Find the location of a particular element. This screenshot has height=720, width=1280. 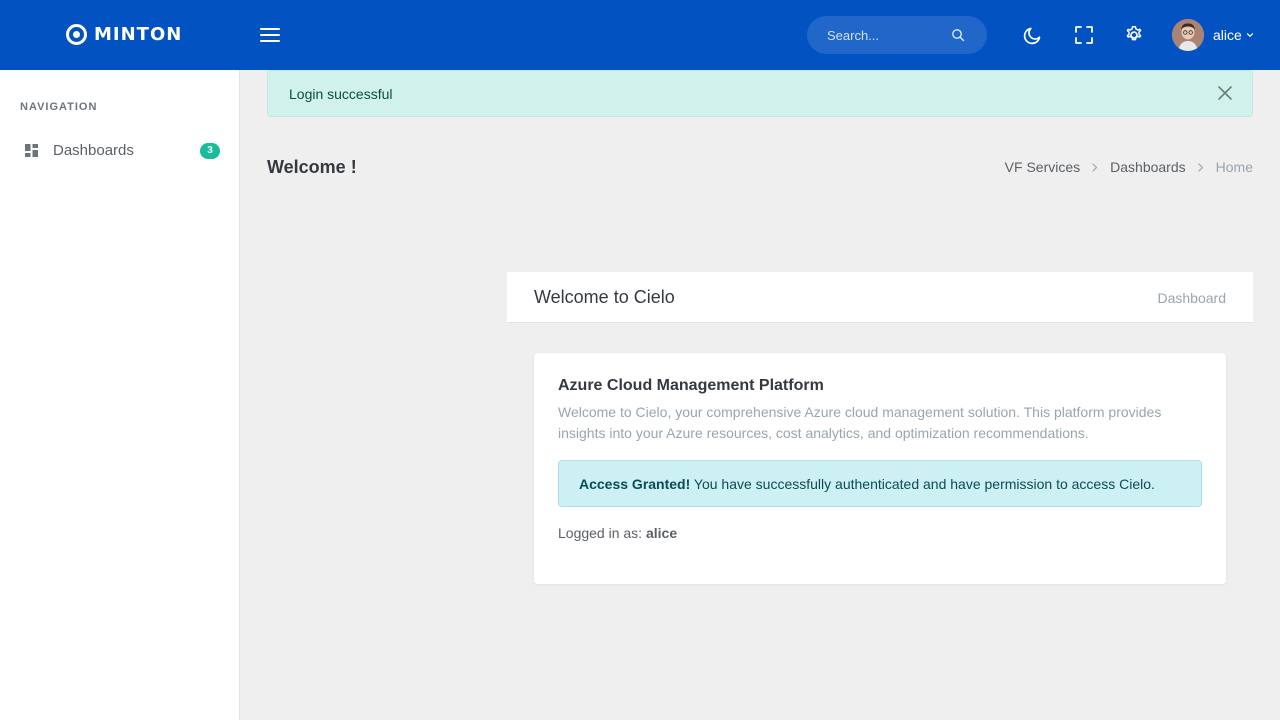

avatar is located at coordinates (1188, 35).